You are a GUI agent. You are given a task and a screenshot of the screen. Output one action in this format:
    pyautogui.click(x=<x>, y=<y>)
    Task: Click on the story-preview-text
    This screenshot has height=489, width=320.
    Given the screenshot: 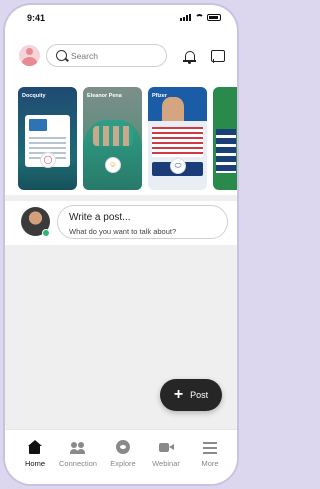 What is the action you would take?
    pyautogui.click(x=177, y=142)
    